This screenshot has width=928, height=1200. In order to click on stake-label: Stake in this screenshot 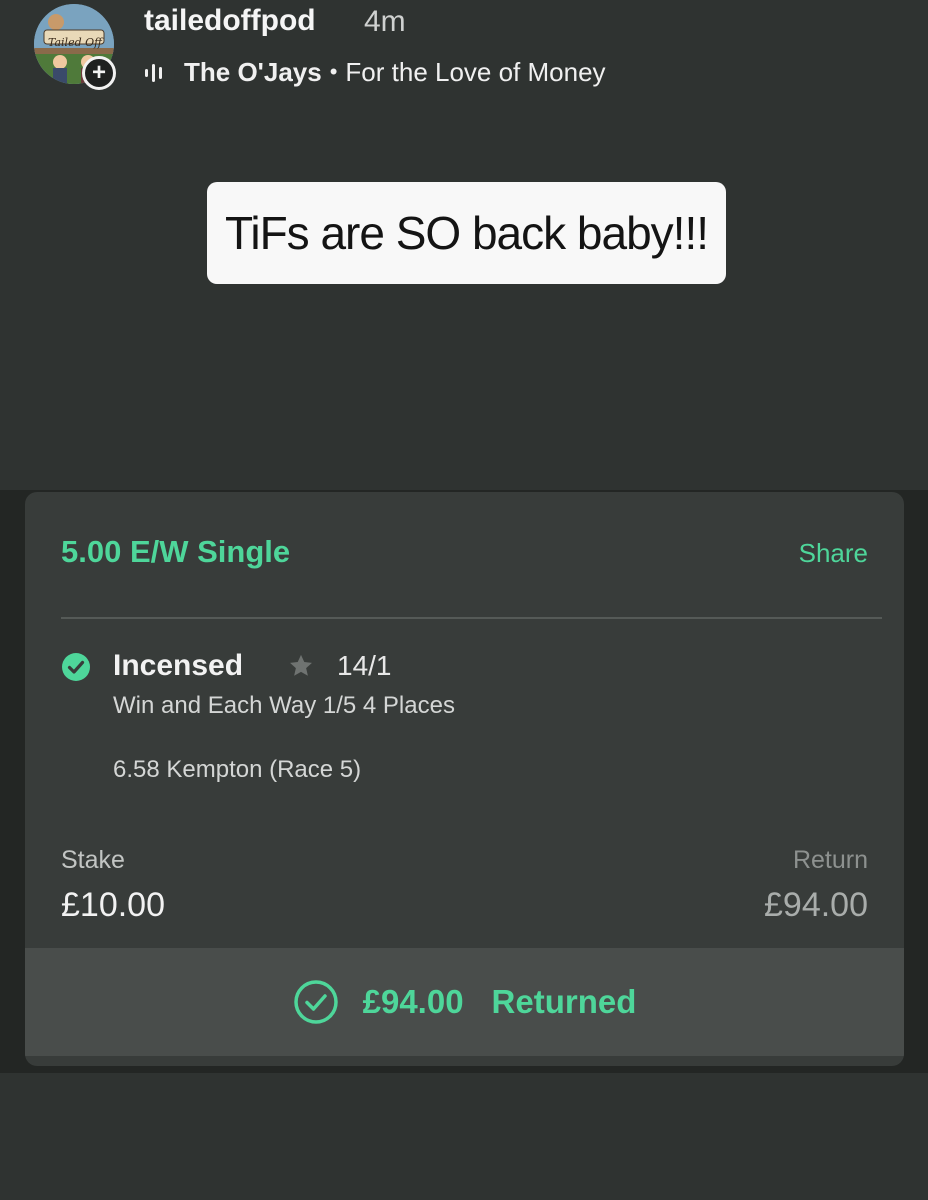, I will do `click(93, 860)`.